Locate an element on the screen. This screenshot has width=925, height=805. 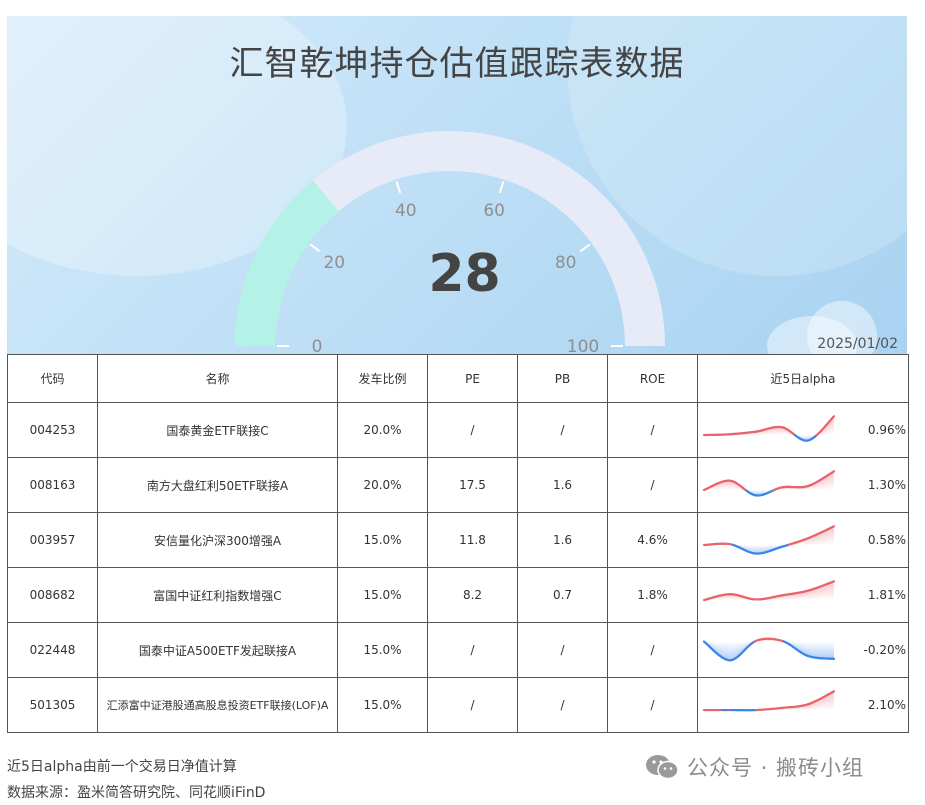
table-row: 004253 国泰黄金ETF联接C 20.0% / / / 0.96% is located at coordinates (458, 430).